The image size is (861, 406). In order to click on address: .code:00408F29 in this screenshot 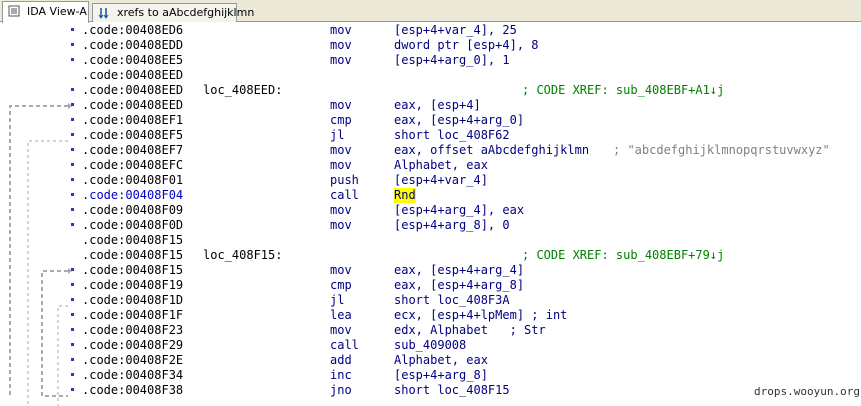, I will do `click(132, 345)`.